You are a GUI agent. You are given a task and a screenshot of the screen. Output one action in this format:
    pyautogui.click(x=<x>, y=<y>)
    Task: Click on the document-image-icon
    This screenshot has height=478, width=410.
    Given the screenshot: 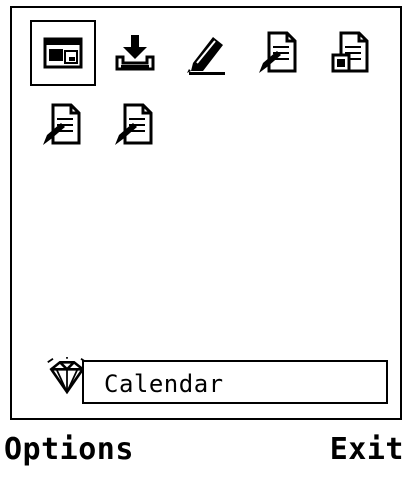 What is the action you would take?
    pyautogui.click(x=350, y=52)
    